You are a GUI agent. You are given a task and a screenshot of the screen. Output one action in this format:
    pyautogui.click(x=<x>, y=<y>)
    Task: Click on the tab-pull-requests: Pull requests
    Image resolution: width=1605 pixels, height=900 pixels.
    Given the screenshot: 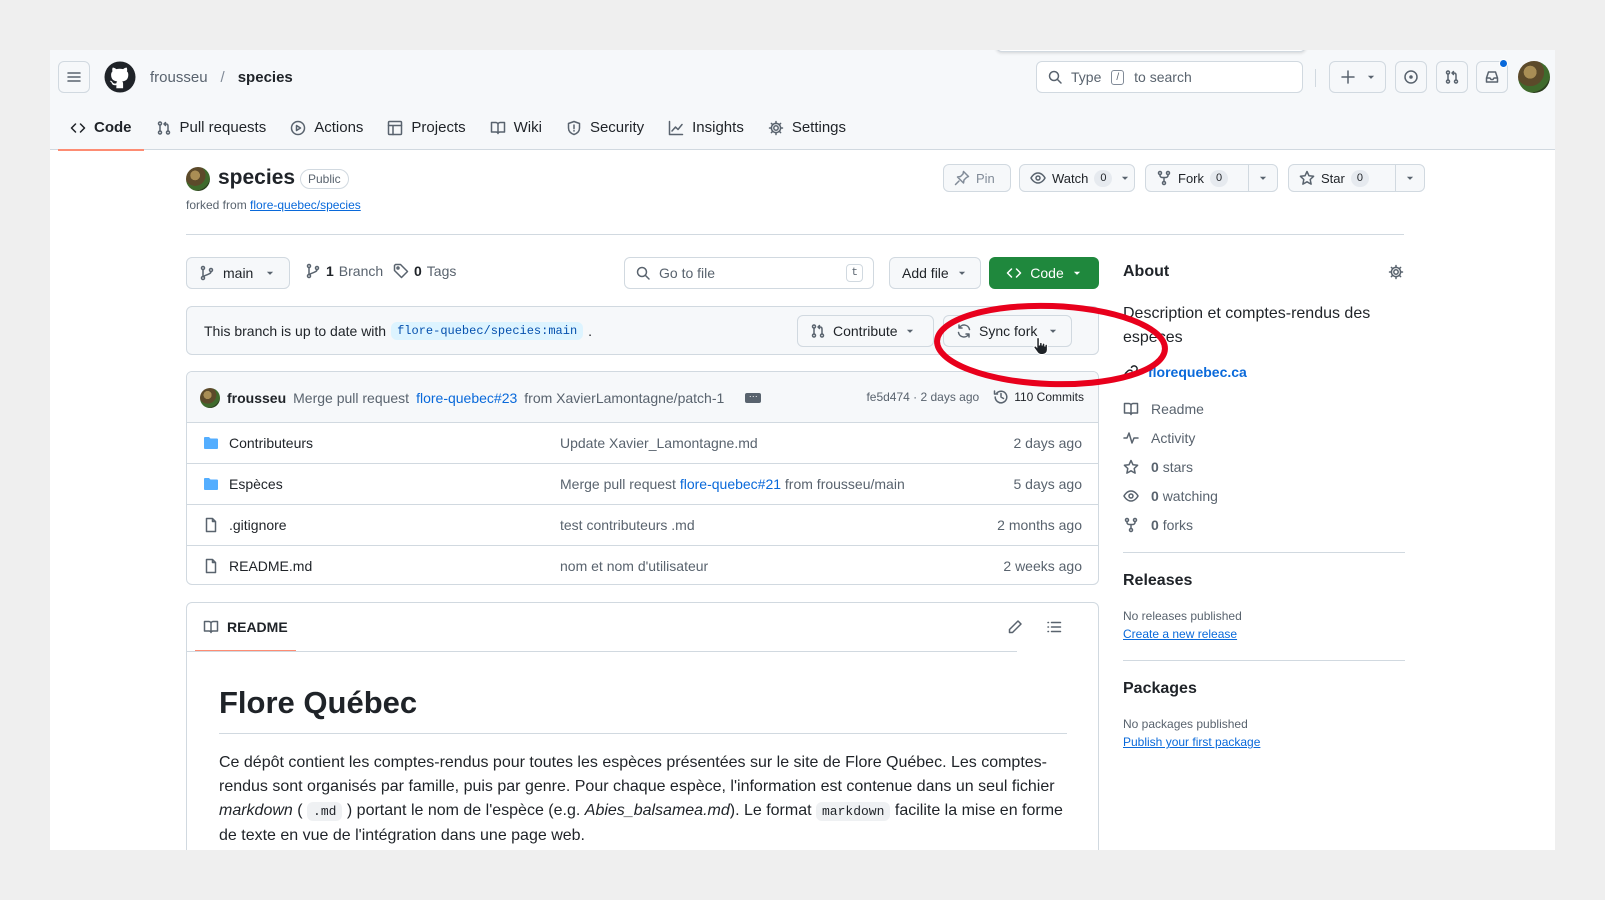 What is the action you would take?
    pyautogui.click(x=211, y=127)
    